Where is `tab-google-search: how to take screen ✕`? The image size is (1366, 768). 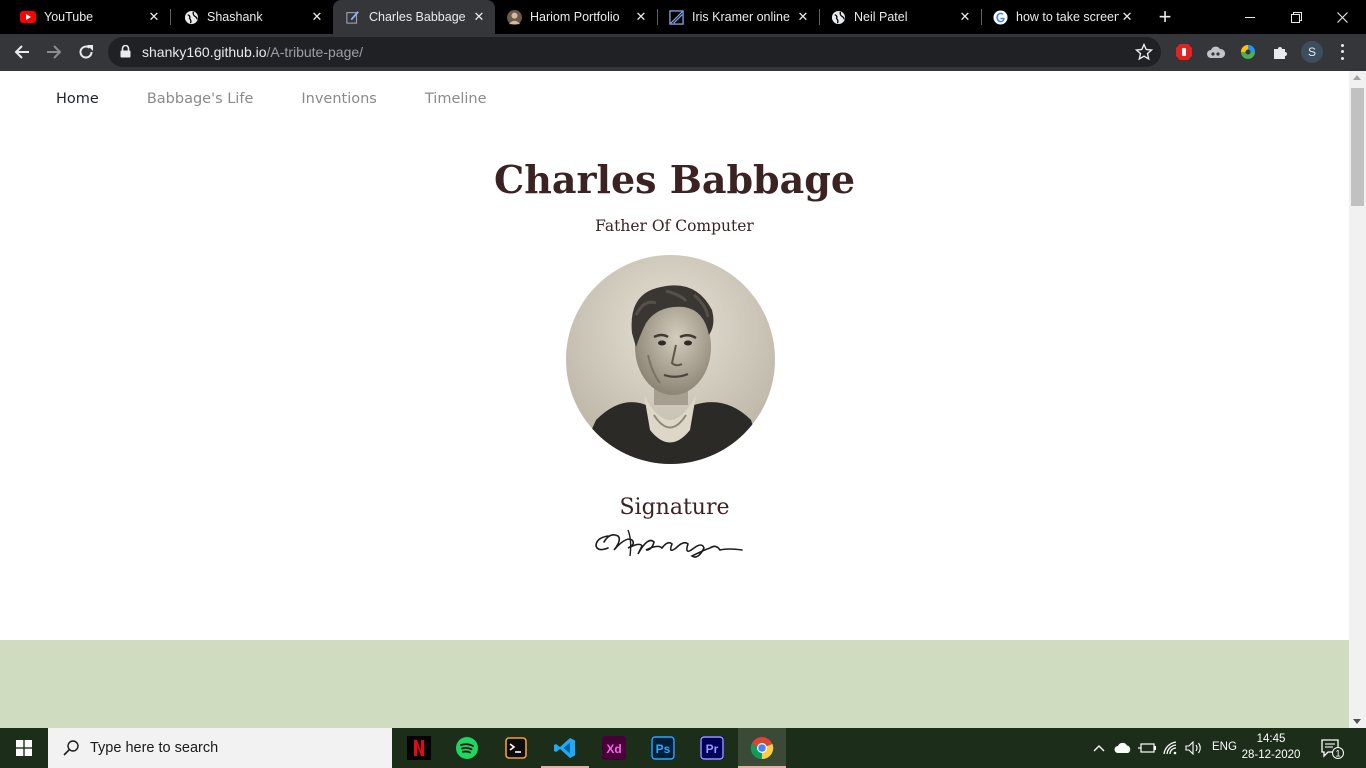 tab-google-search: how to take screen ✕ is located at coordinates (1062, 17).